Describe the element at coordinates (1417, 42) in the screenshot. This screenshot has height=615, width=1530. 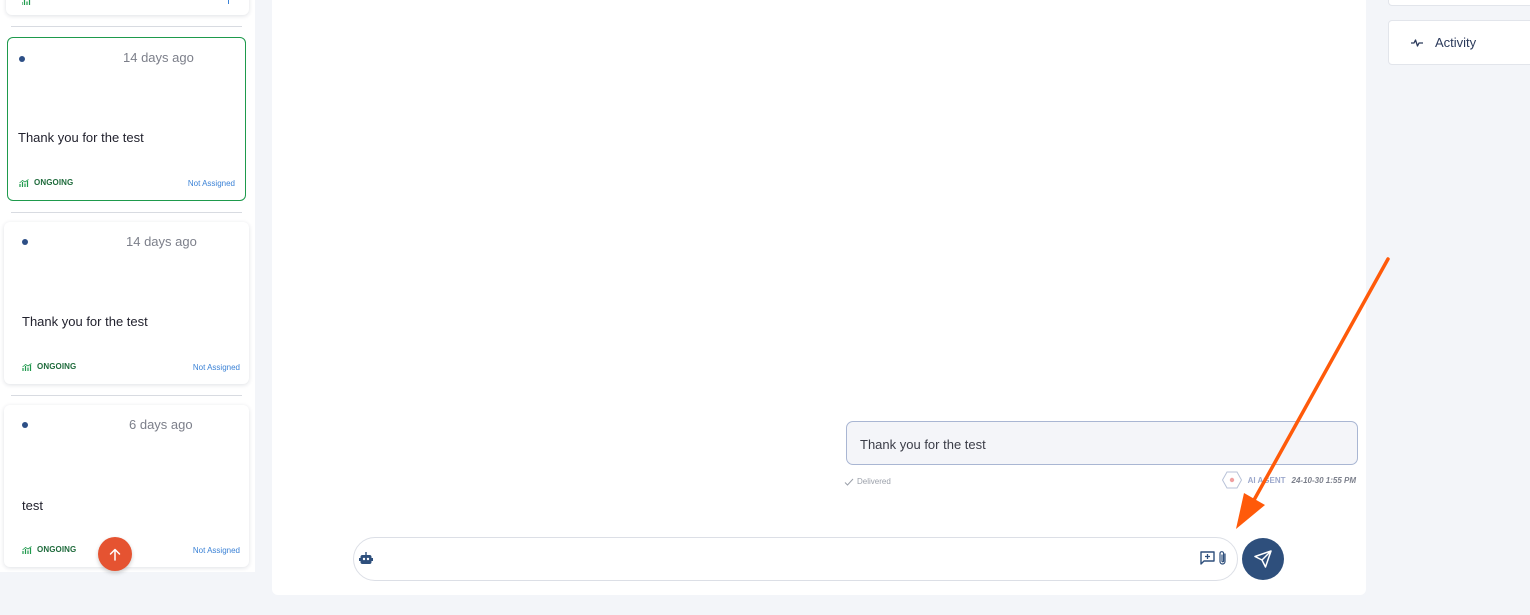
I see `activity-pulse-icon` at that location.